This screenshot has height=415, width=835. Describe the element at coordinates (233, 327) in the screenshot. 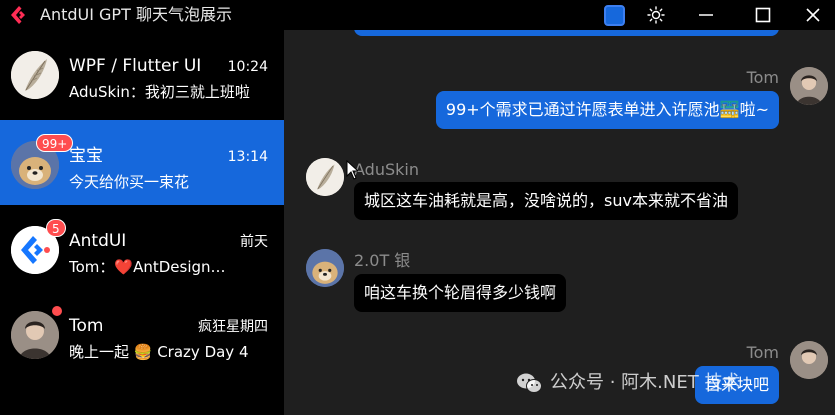

I see `conversation-time: 疯狂星期四` at that location.